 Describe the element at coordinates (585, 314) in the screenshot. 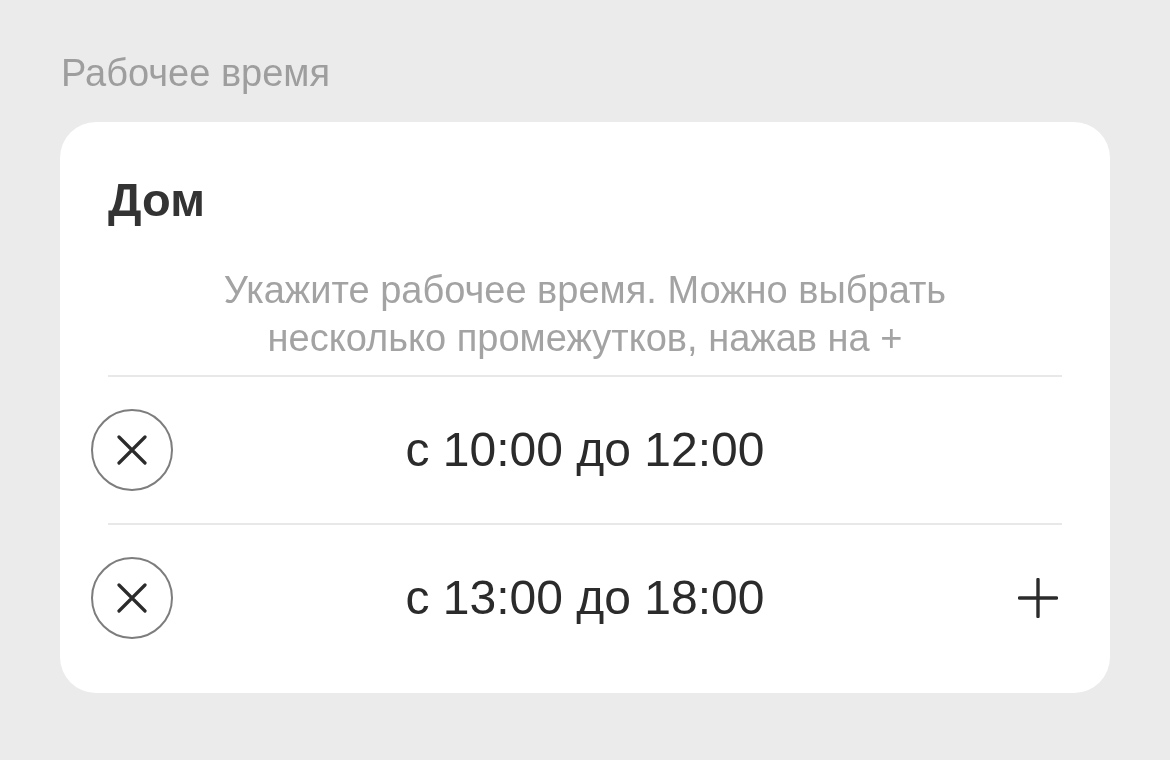

I see `hint-text: Укажите рабочее время. Можно выбрать несколько промежутков, нажав на +` at that location.